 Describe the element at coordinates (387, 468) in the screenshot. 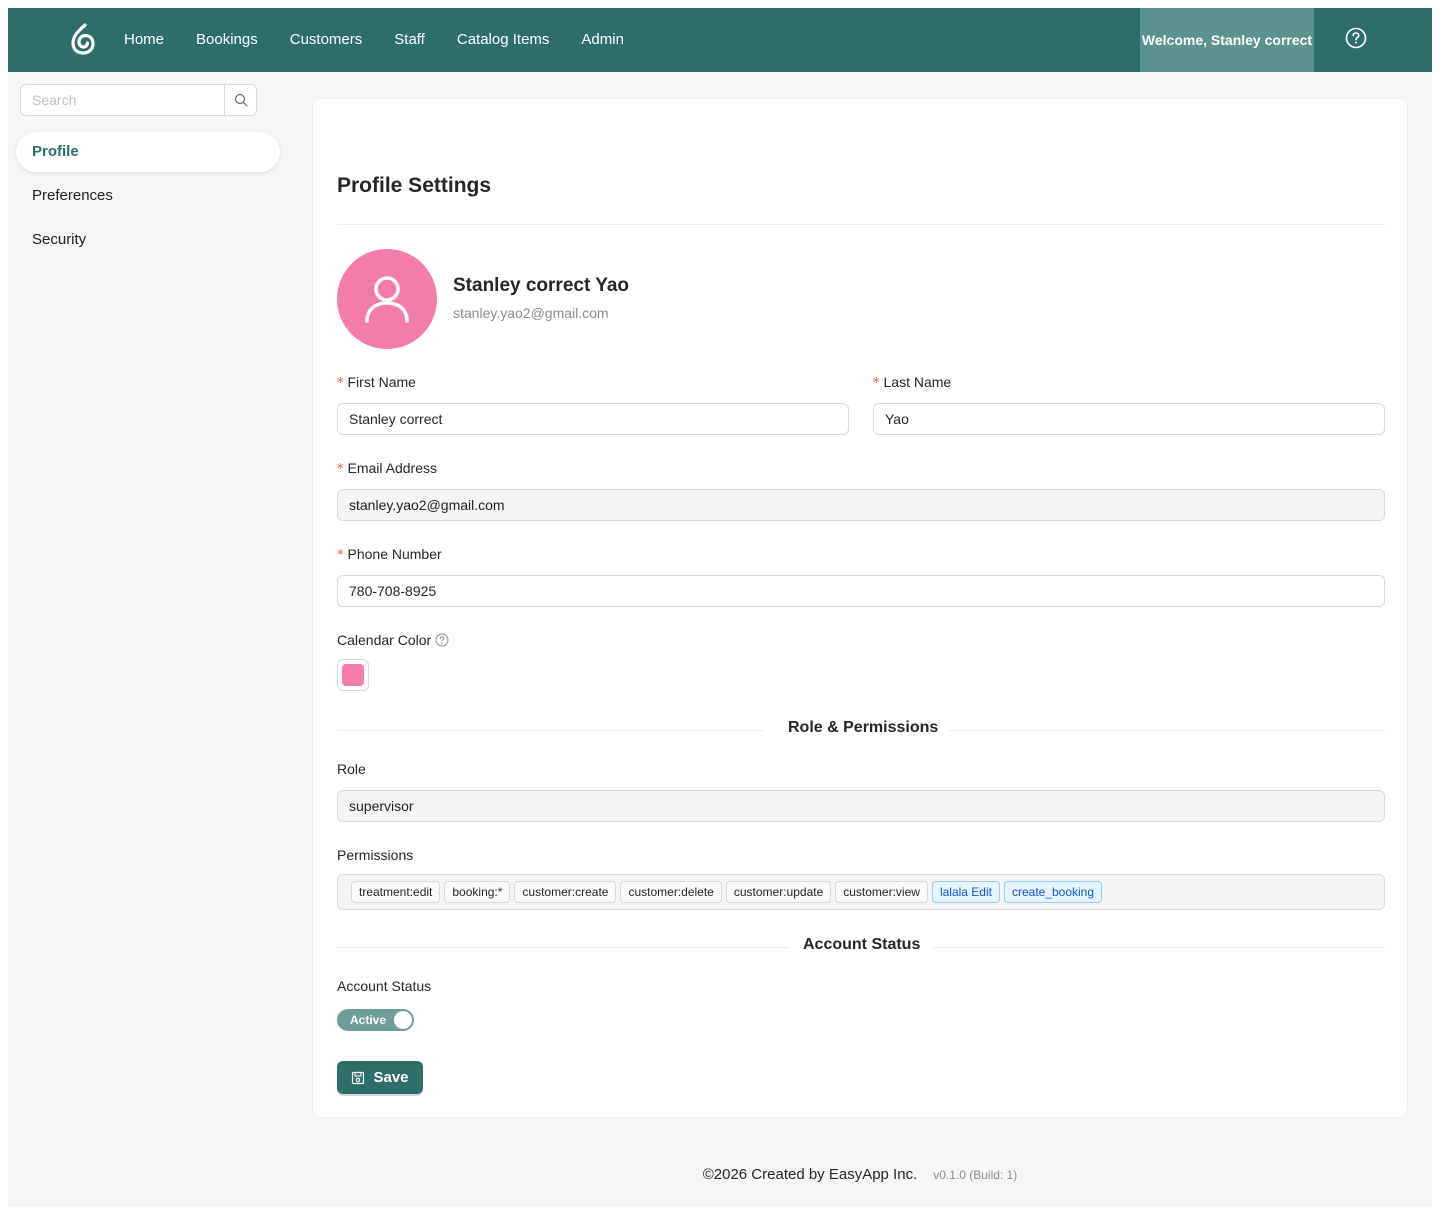

I see `email-label: * Email Address` at that location.